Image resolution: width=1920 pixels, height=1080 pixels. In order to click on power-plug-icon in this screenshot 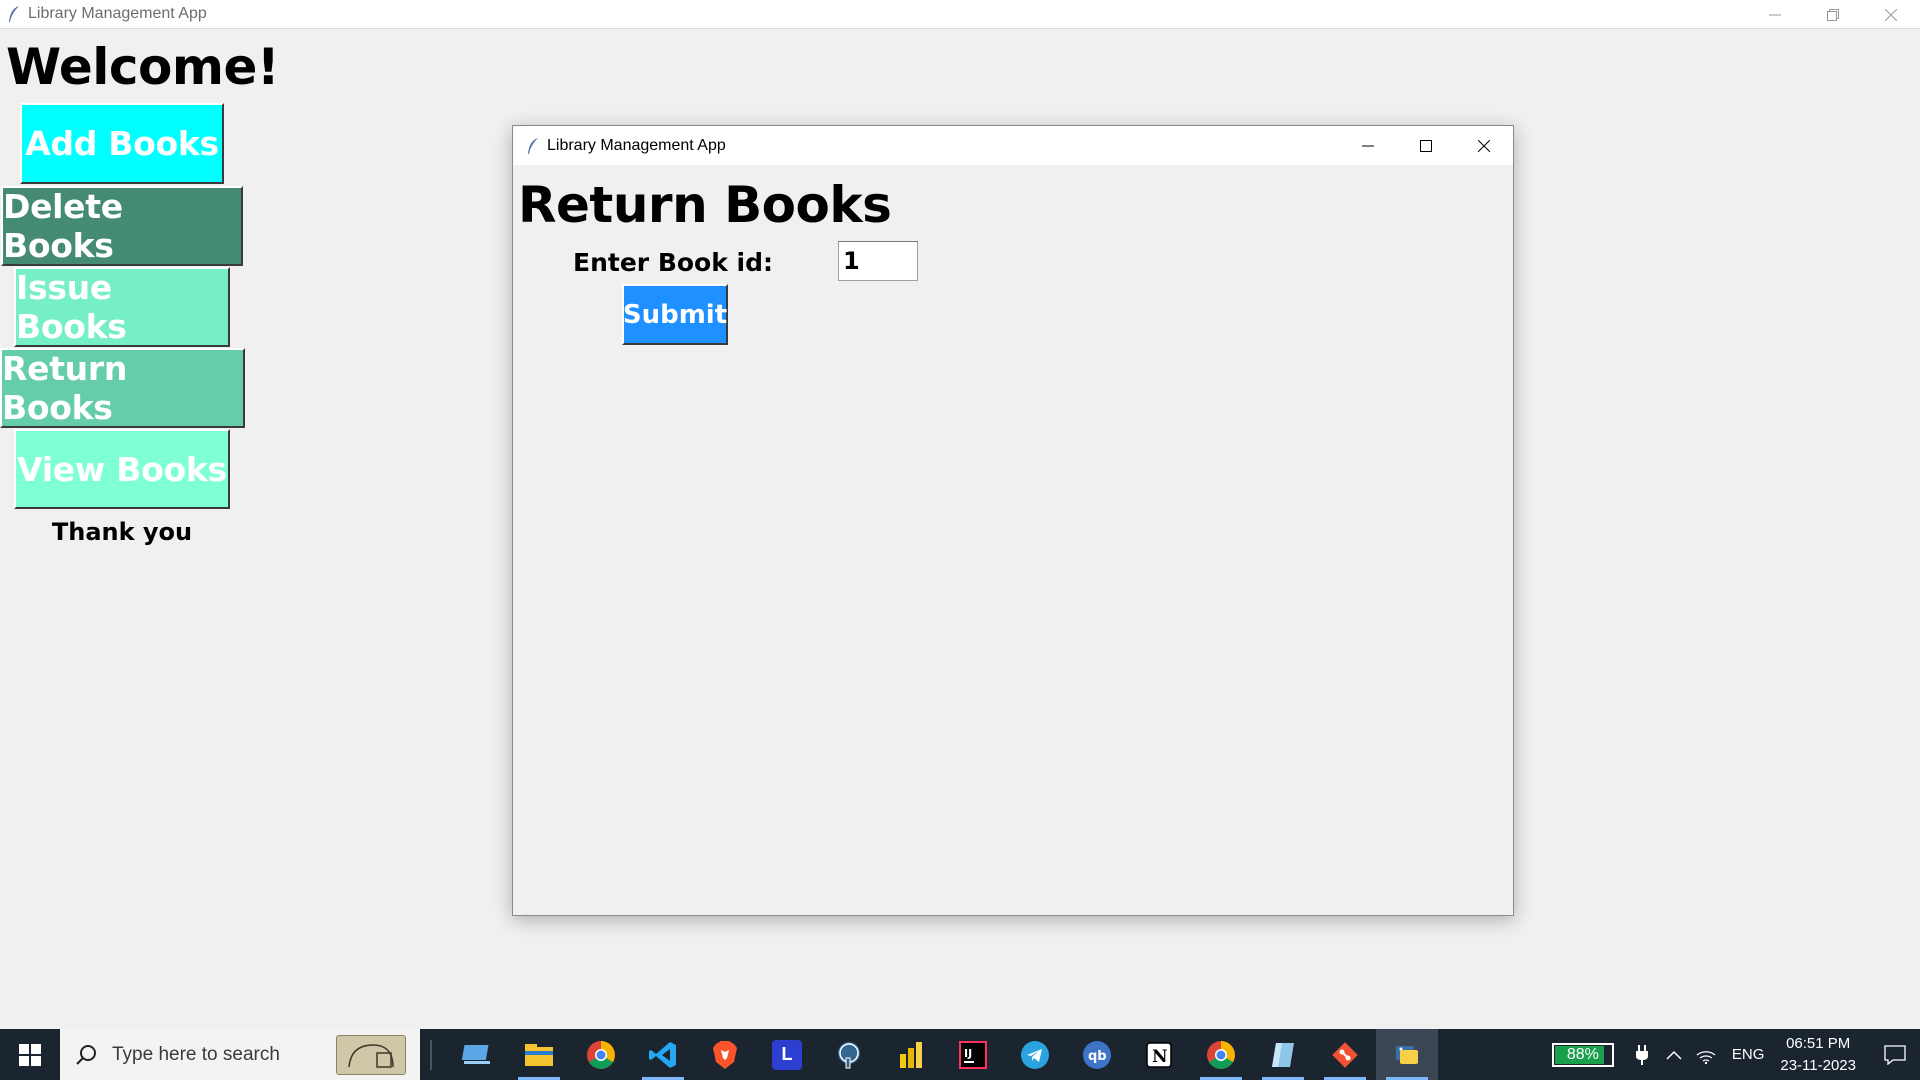, I will do `click(1642, 1054)`.